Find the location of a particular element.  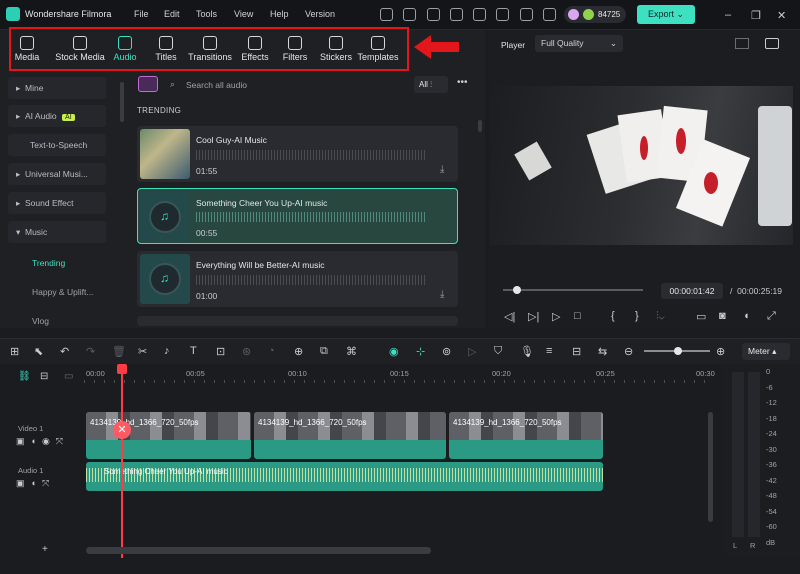

split-marker-icon: ✕ is located at coordinates (122, 430).